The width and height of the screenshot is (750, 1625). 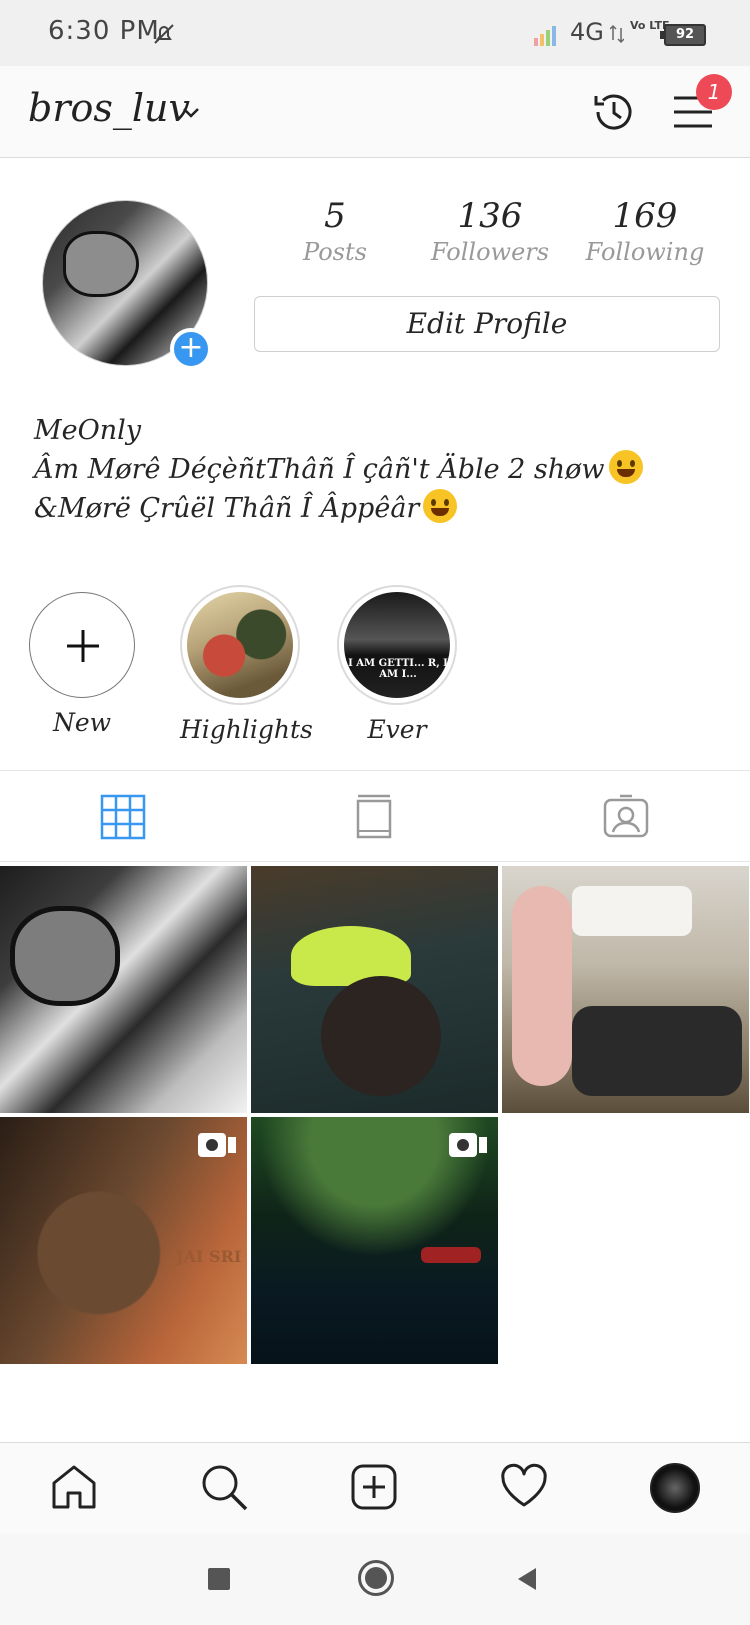 I want to click on stat-posts: 5 Posts, so click(x=335, y=231).